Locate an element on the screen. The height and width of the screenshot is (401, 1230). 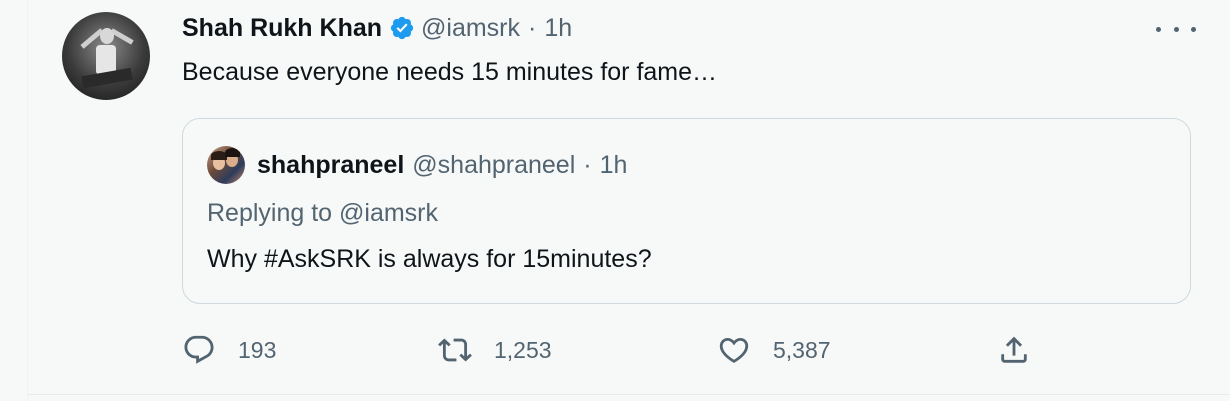
tweet-timestamp: 1h is located at coordinates (558, 28).